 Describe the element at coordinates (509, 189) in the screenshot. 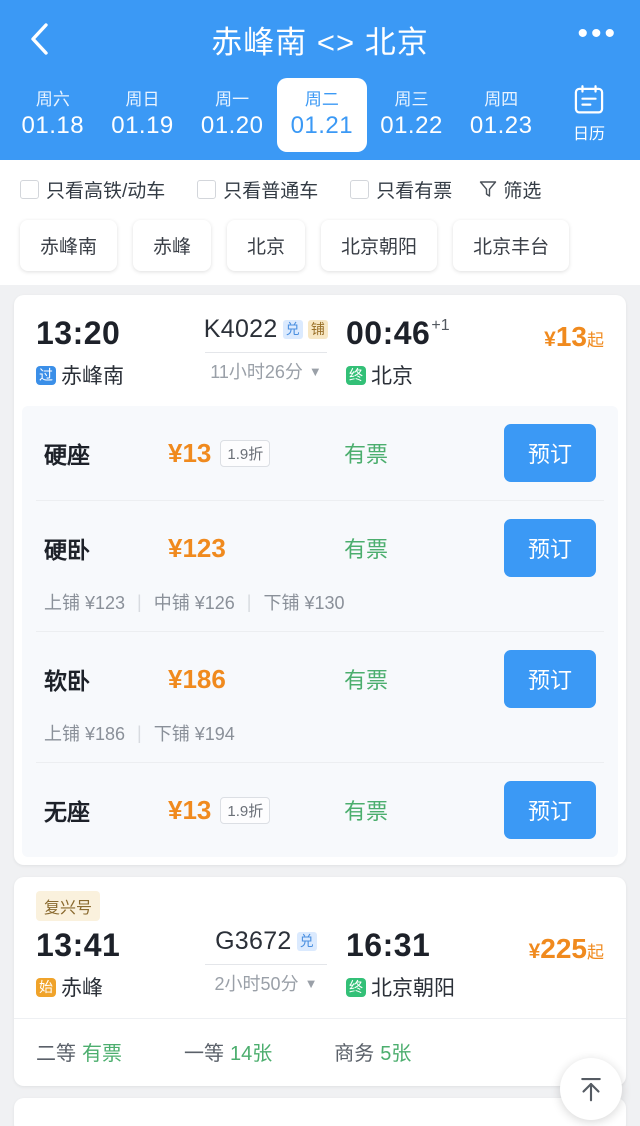

I see `filter-button: 筛选` at that location.